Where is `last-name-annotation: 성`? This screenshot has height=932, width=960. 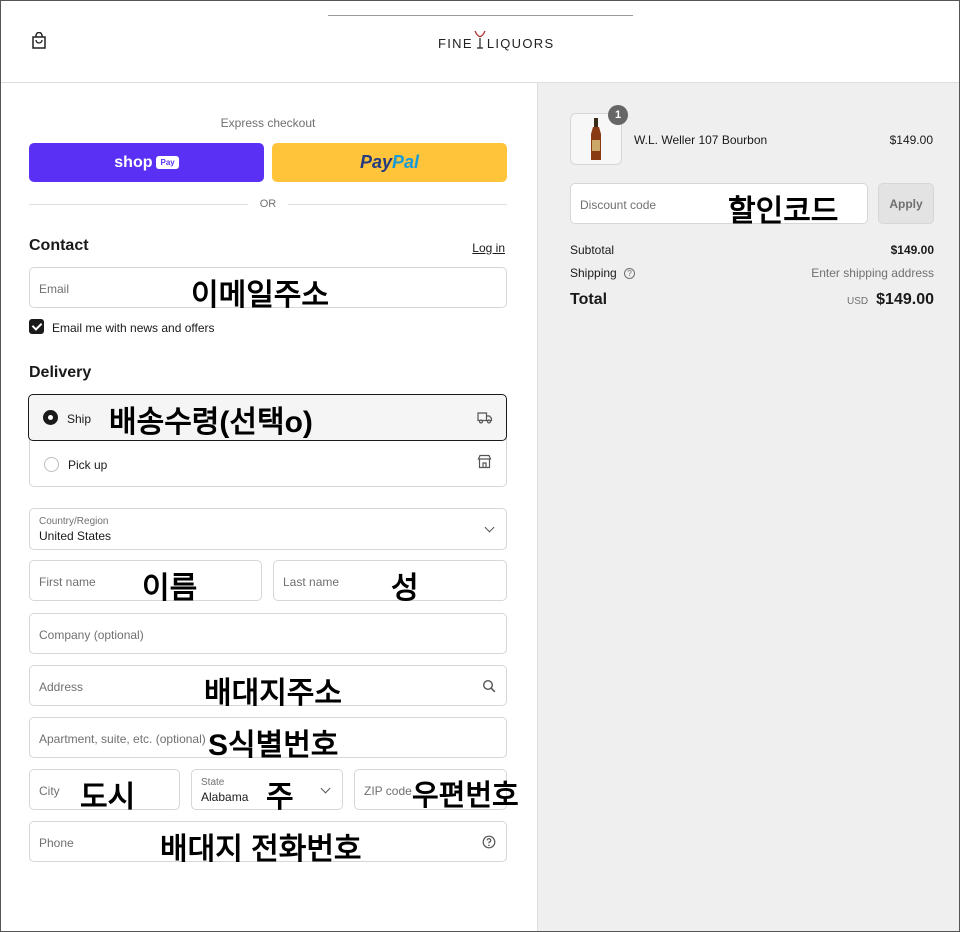
last-name-annotation: 성 is located at coordinates (405, 588).